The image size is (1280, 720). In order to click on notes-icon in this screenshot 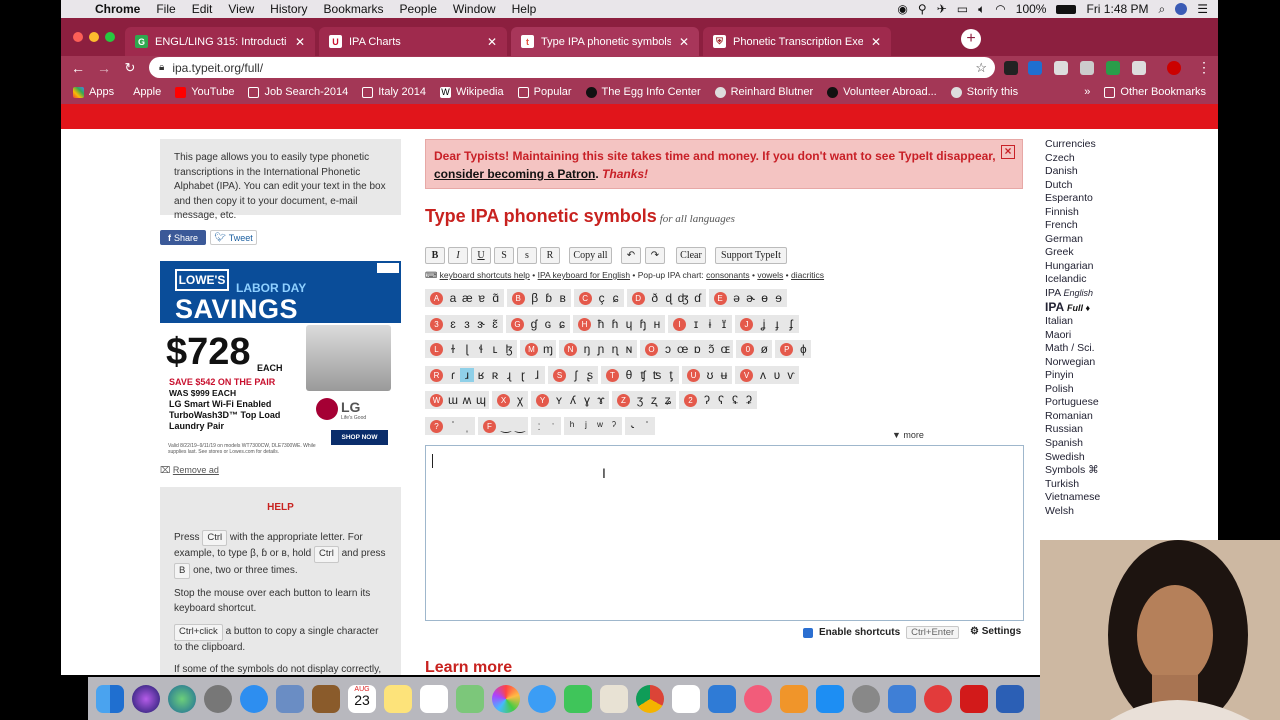, I will do `click(398, 698)`.